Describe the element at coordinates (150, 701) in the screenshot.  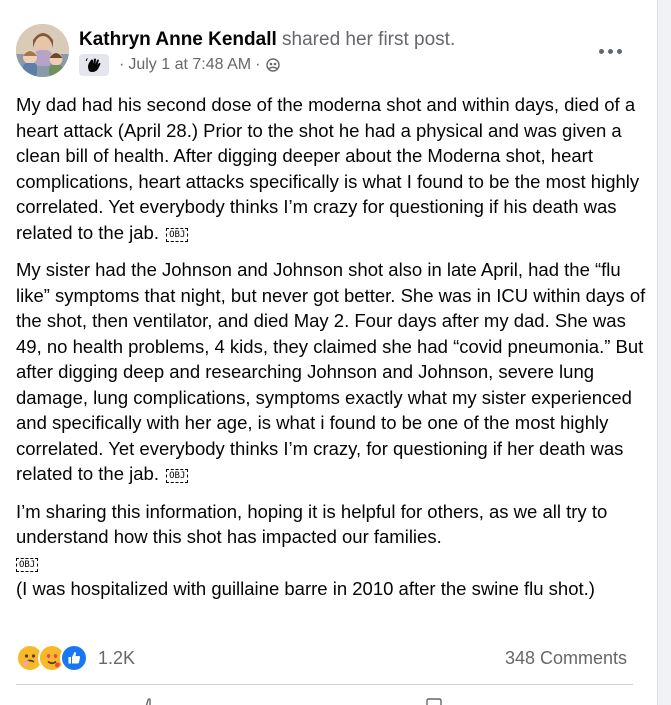
I see `like-action-icon` at that location.